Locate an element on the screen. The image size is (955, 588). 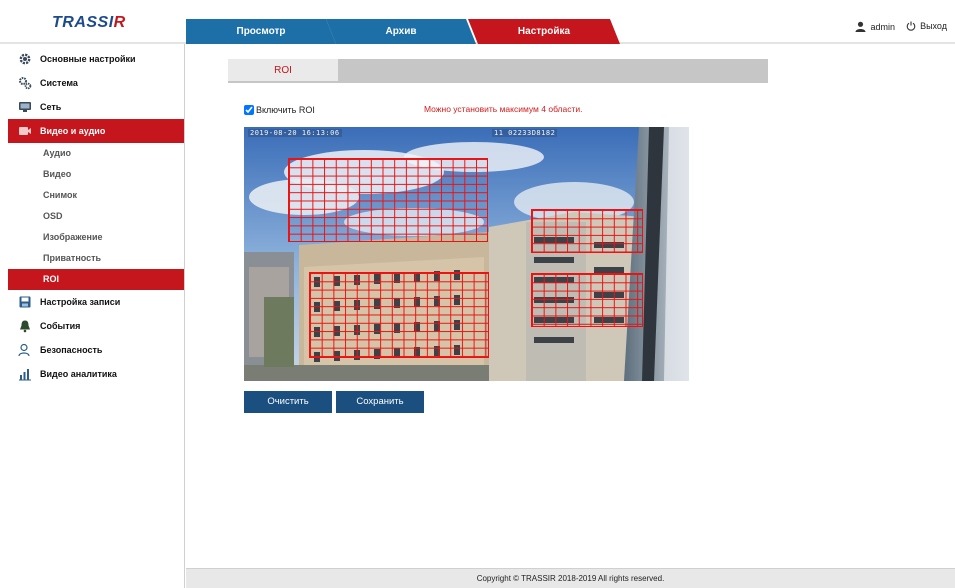
enable-roi-checkbox: Включить ROI is located at coordinates (279, 110).